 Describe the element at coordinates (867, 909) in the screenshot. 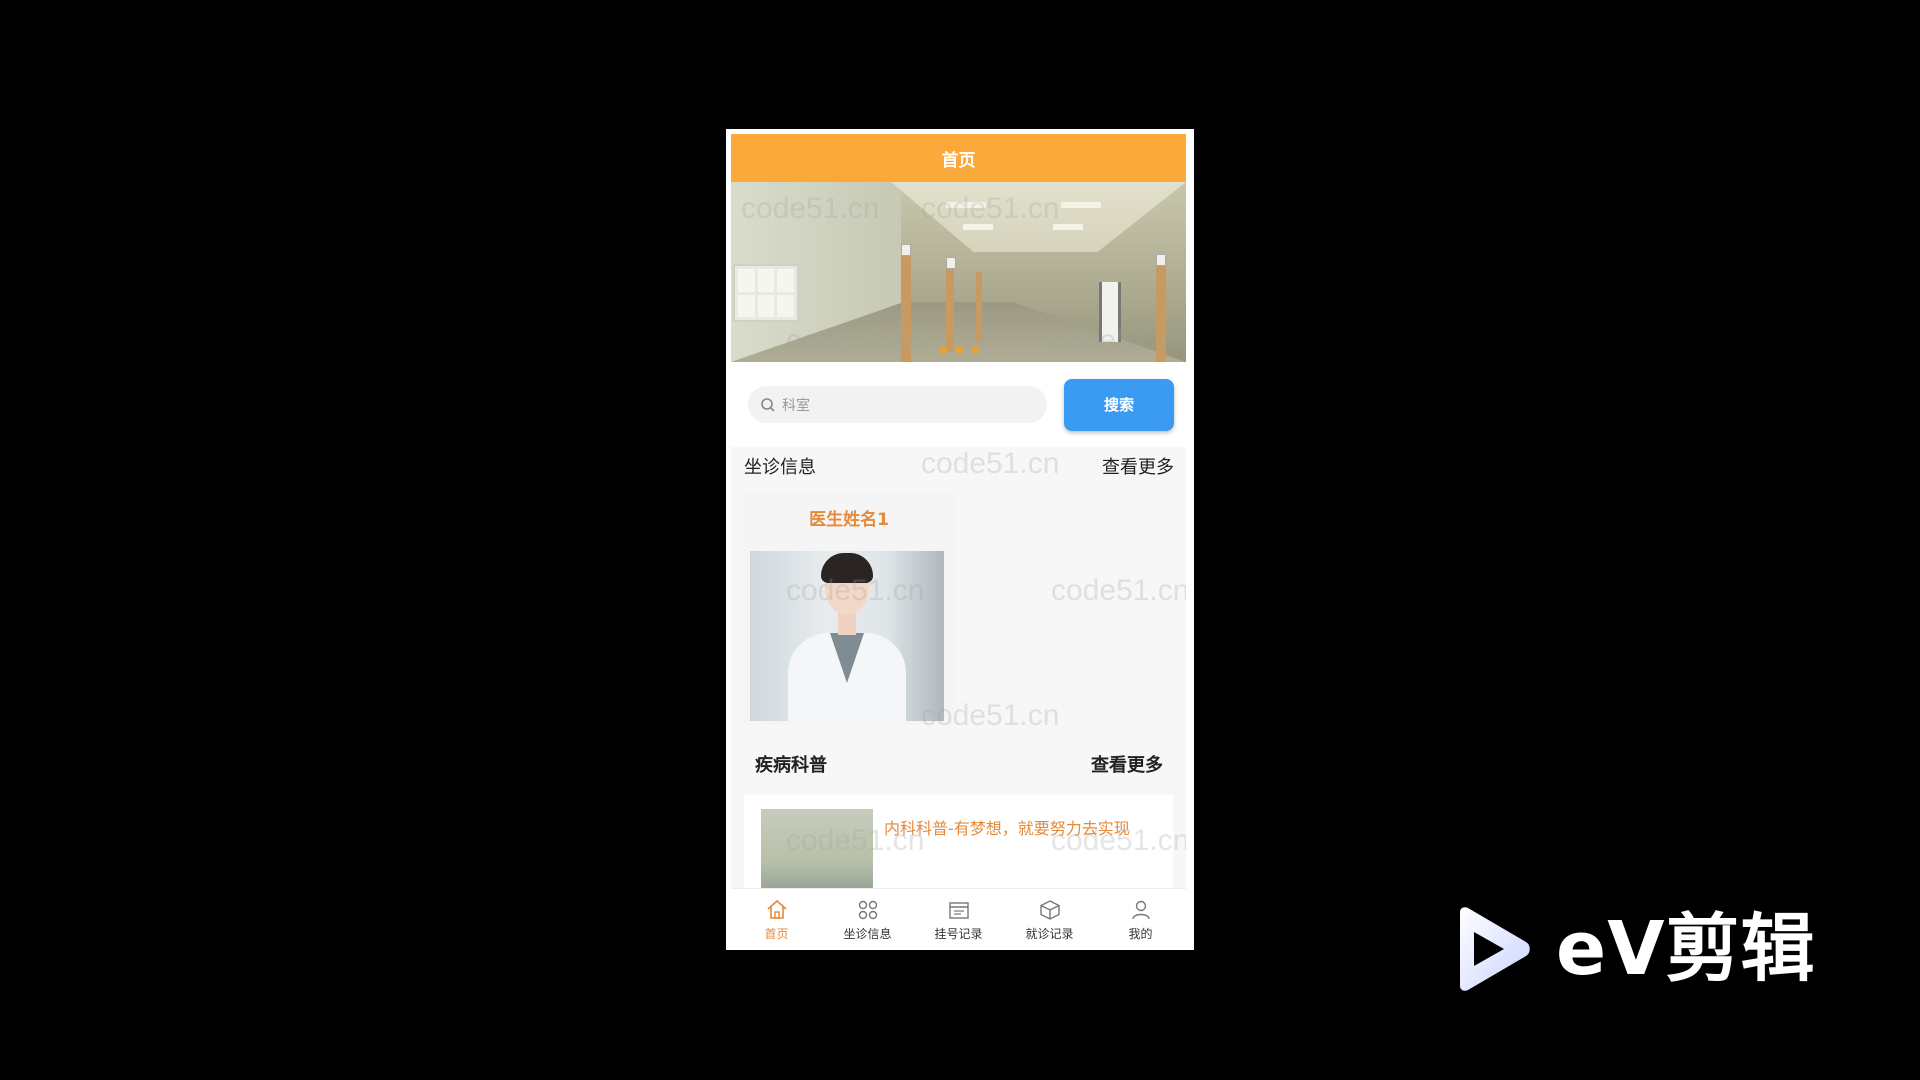

I see `grid-icon` at that location.